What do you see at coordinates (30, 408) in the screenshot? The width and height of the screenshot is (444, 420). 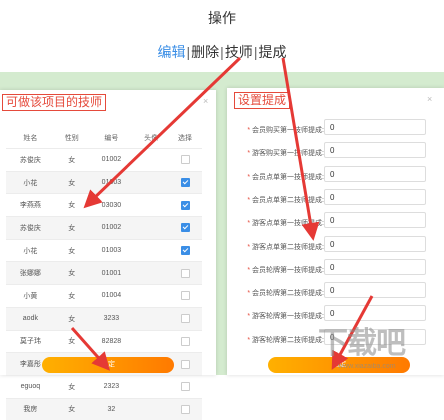 I see `cell-name: 我房` at bounding box center [30, 408].